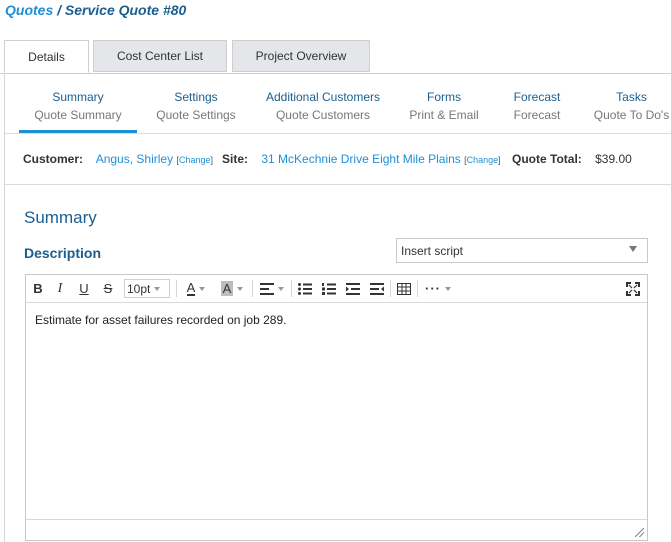 The image size is (671, 542). I want to click on fullscreen-glyph, so click(633, 288).